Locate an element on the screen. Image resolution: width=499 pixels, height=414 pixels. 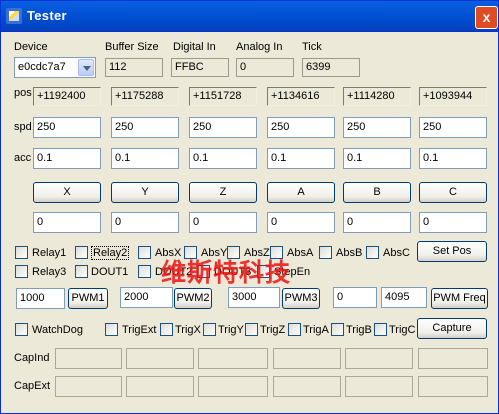
pwm3-value-input: 3000 is located at coordinates (254, 297).